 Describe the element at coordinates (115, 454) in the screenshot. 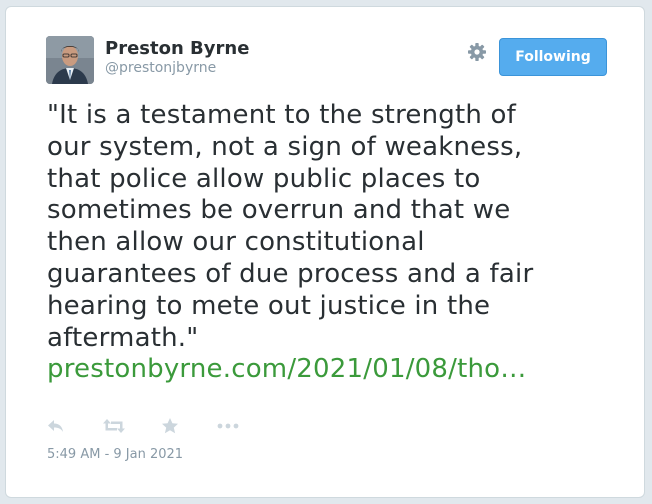

I see `tweet-timestamp: 5:49 AM - 9 Jan 2021` at that location.